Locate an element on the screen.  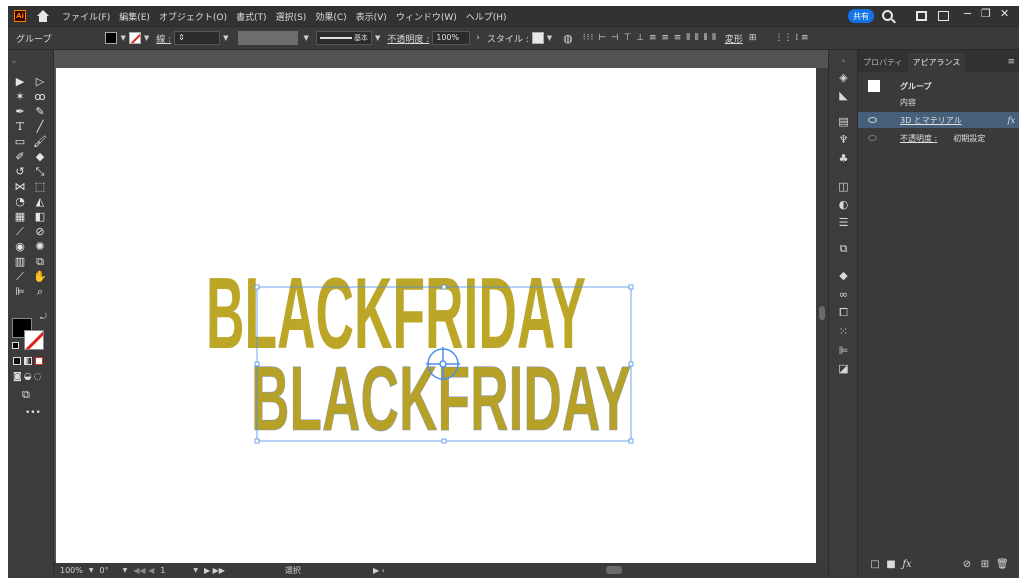
gradient-mode-icon is located at coordinates (28, 361).